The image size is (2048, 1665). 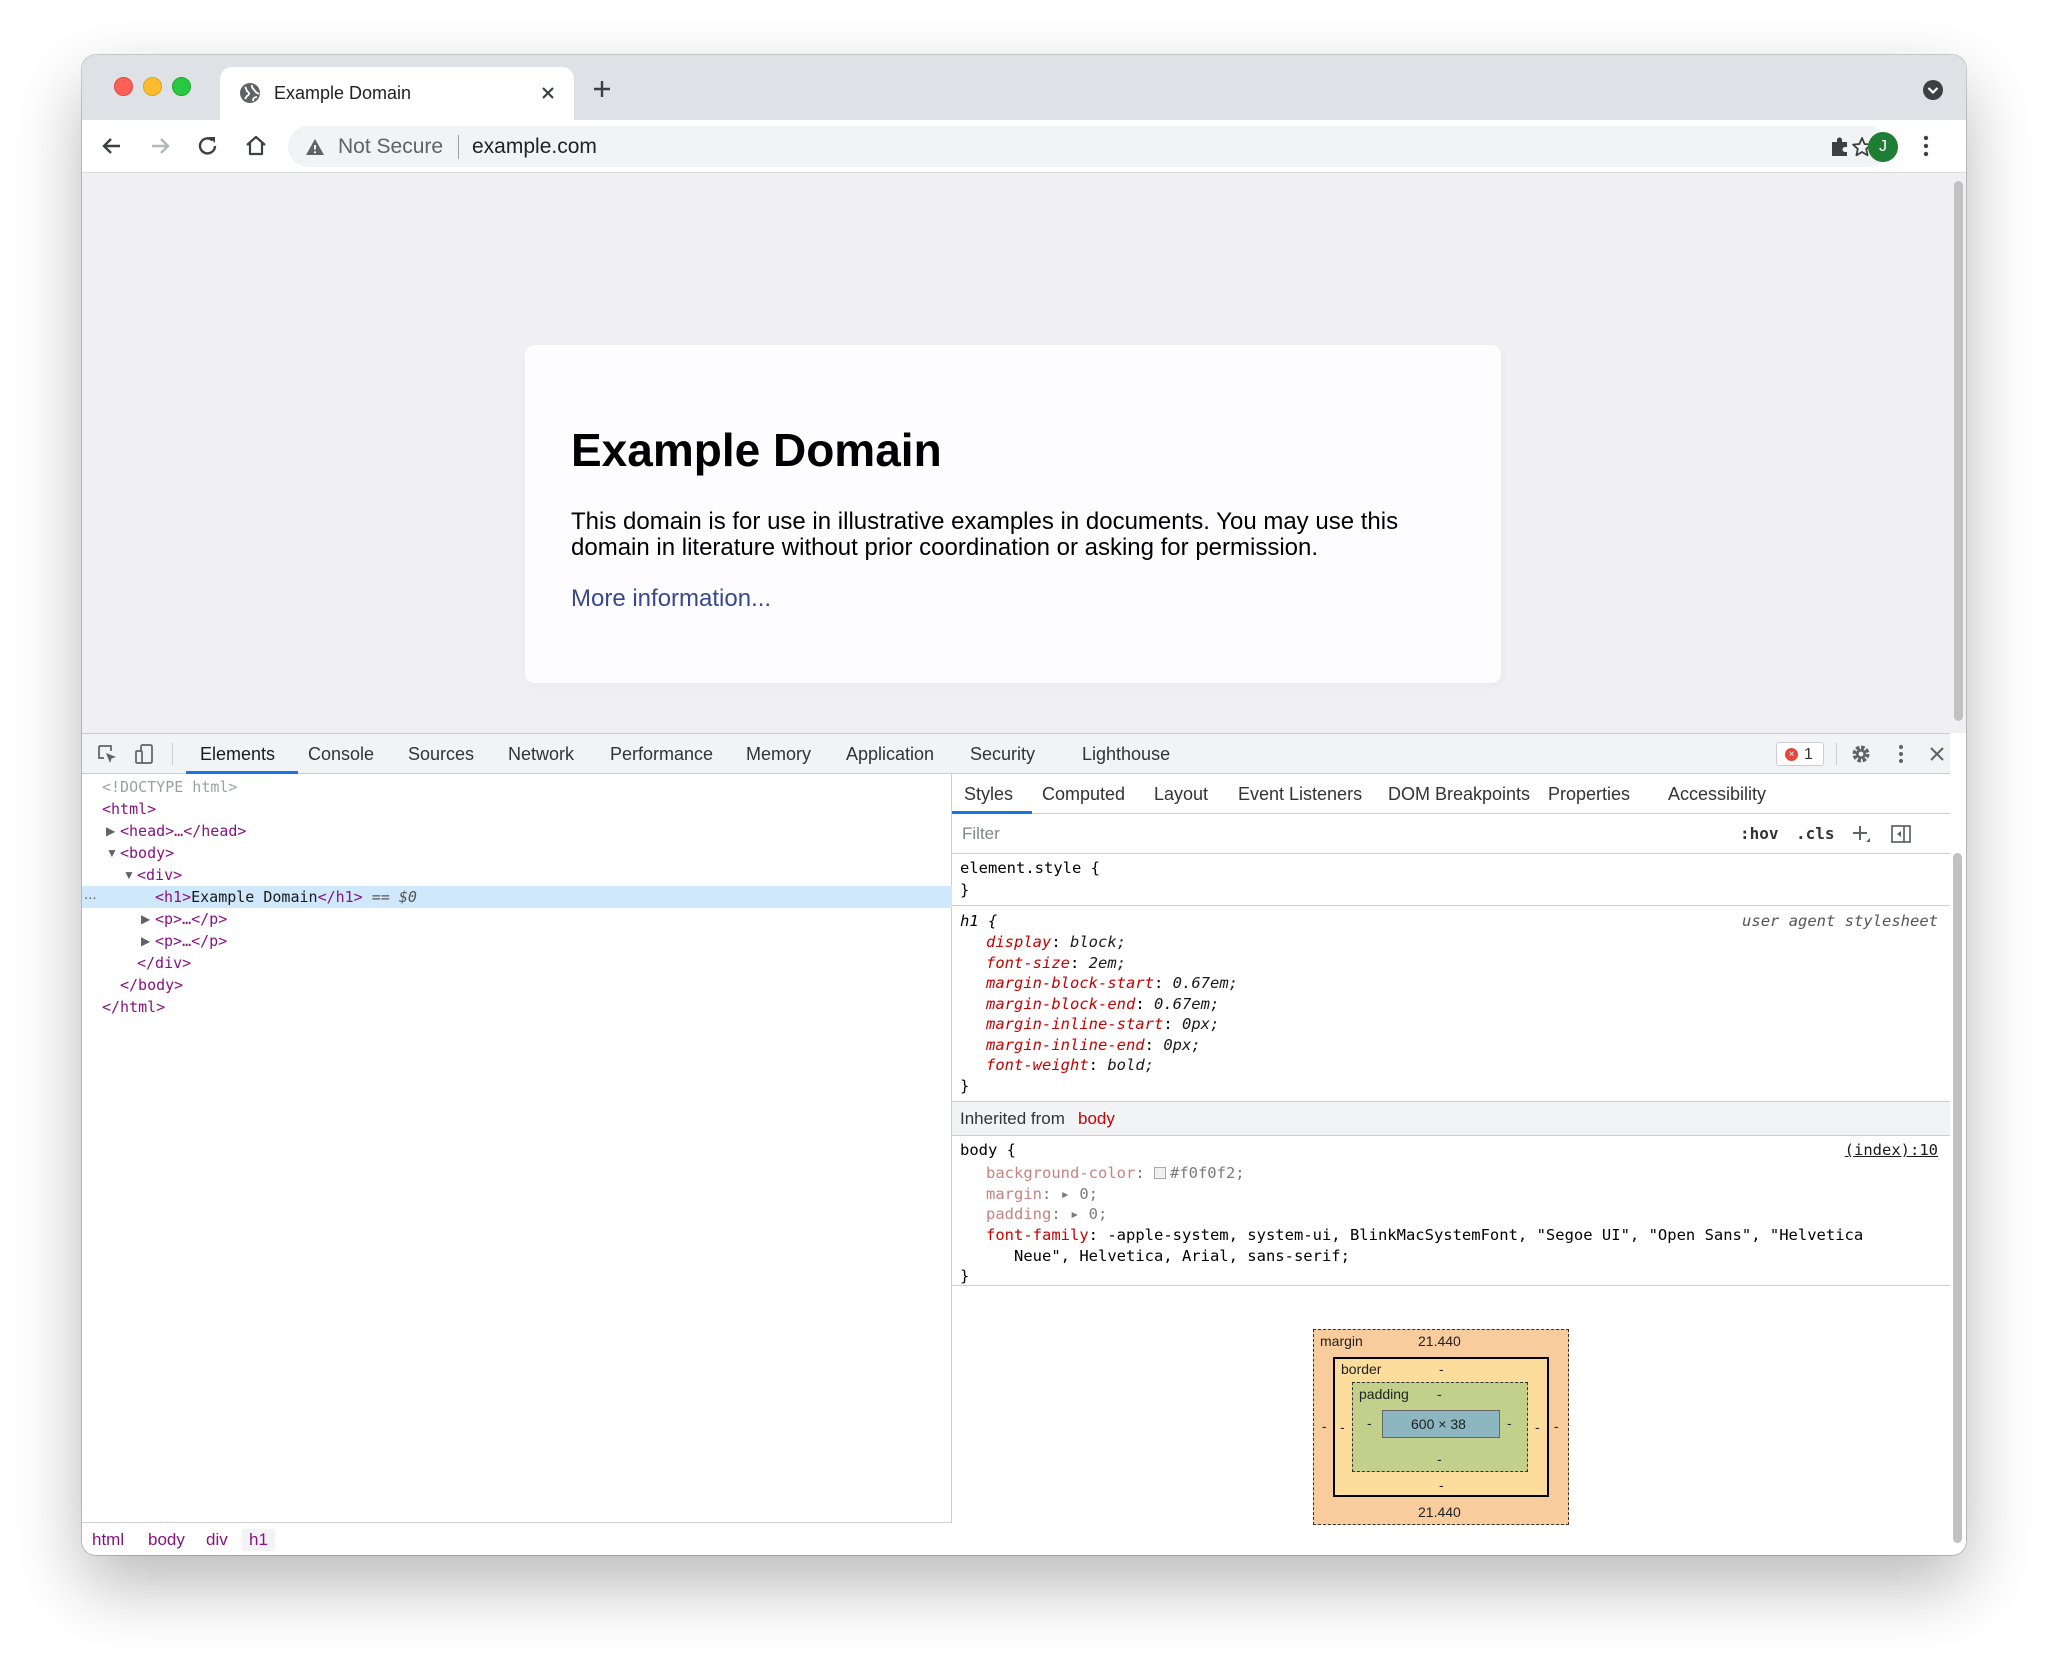 I want to click on error-badge: × 1, so click(x=1800, y=754).